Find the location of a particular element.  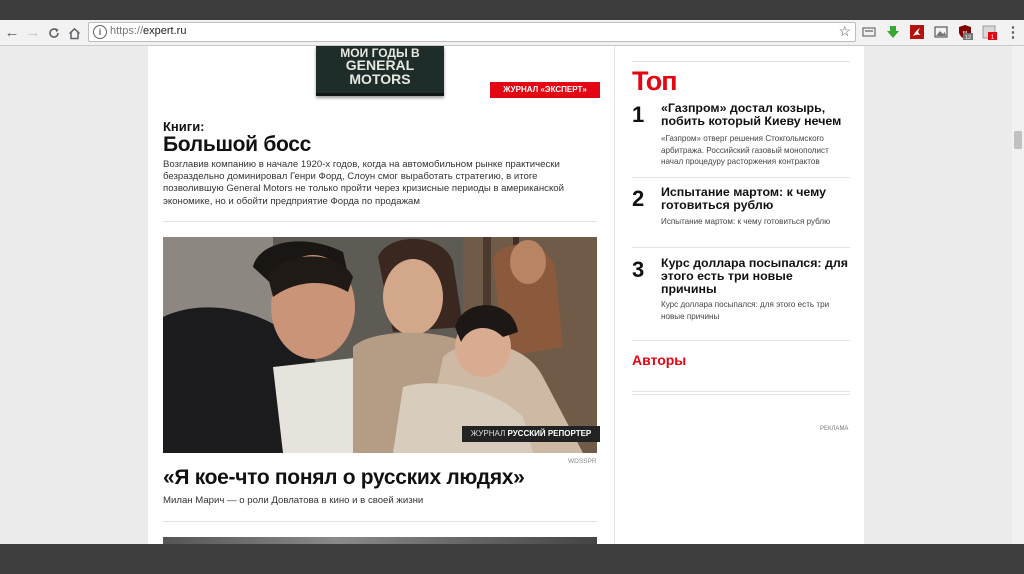

top-item-number: 2 is located at coordinates (638, 198).